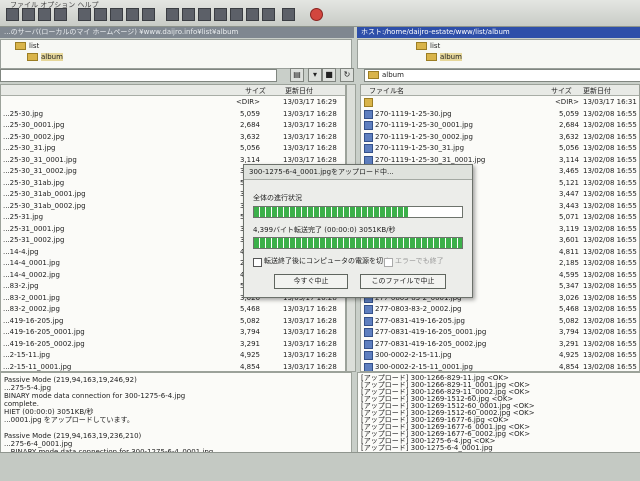 The height and width of the screenshot is (481, 640). I want to click on disconnect-icon, so click(28, 14).